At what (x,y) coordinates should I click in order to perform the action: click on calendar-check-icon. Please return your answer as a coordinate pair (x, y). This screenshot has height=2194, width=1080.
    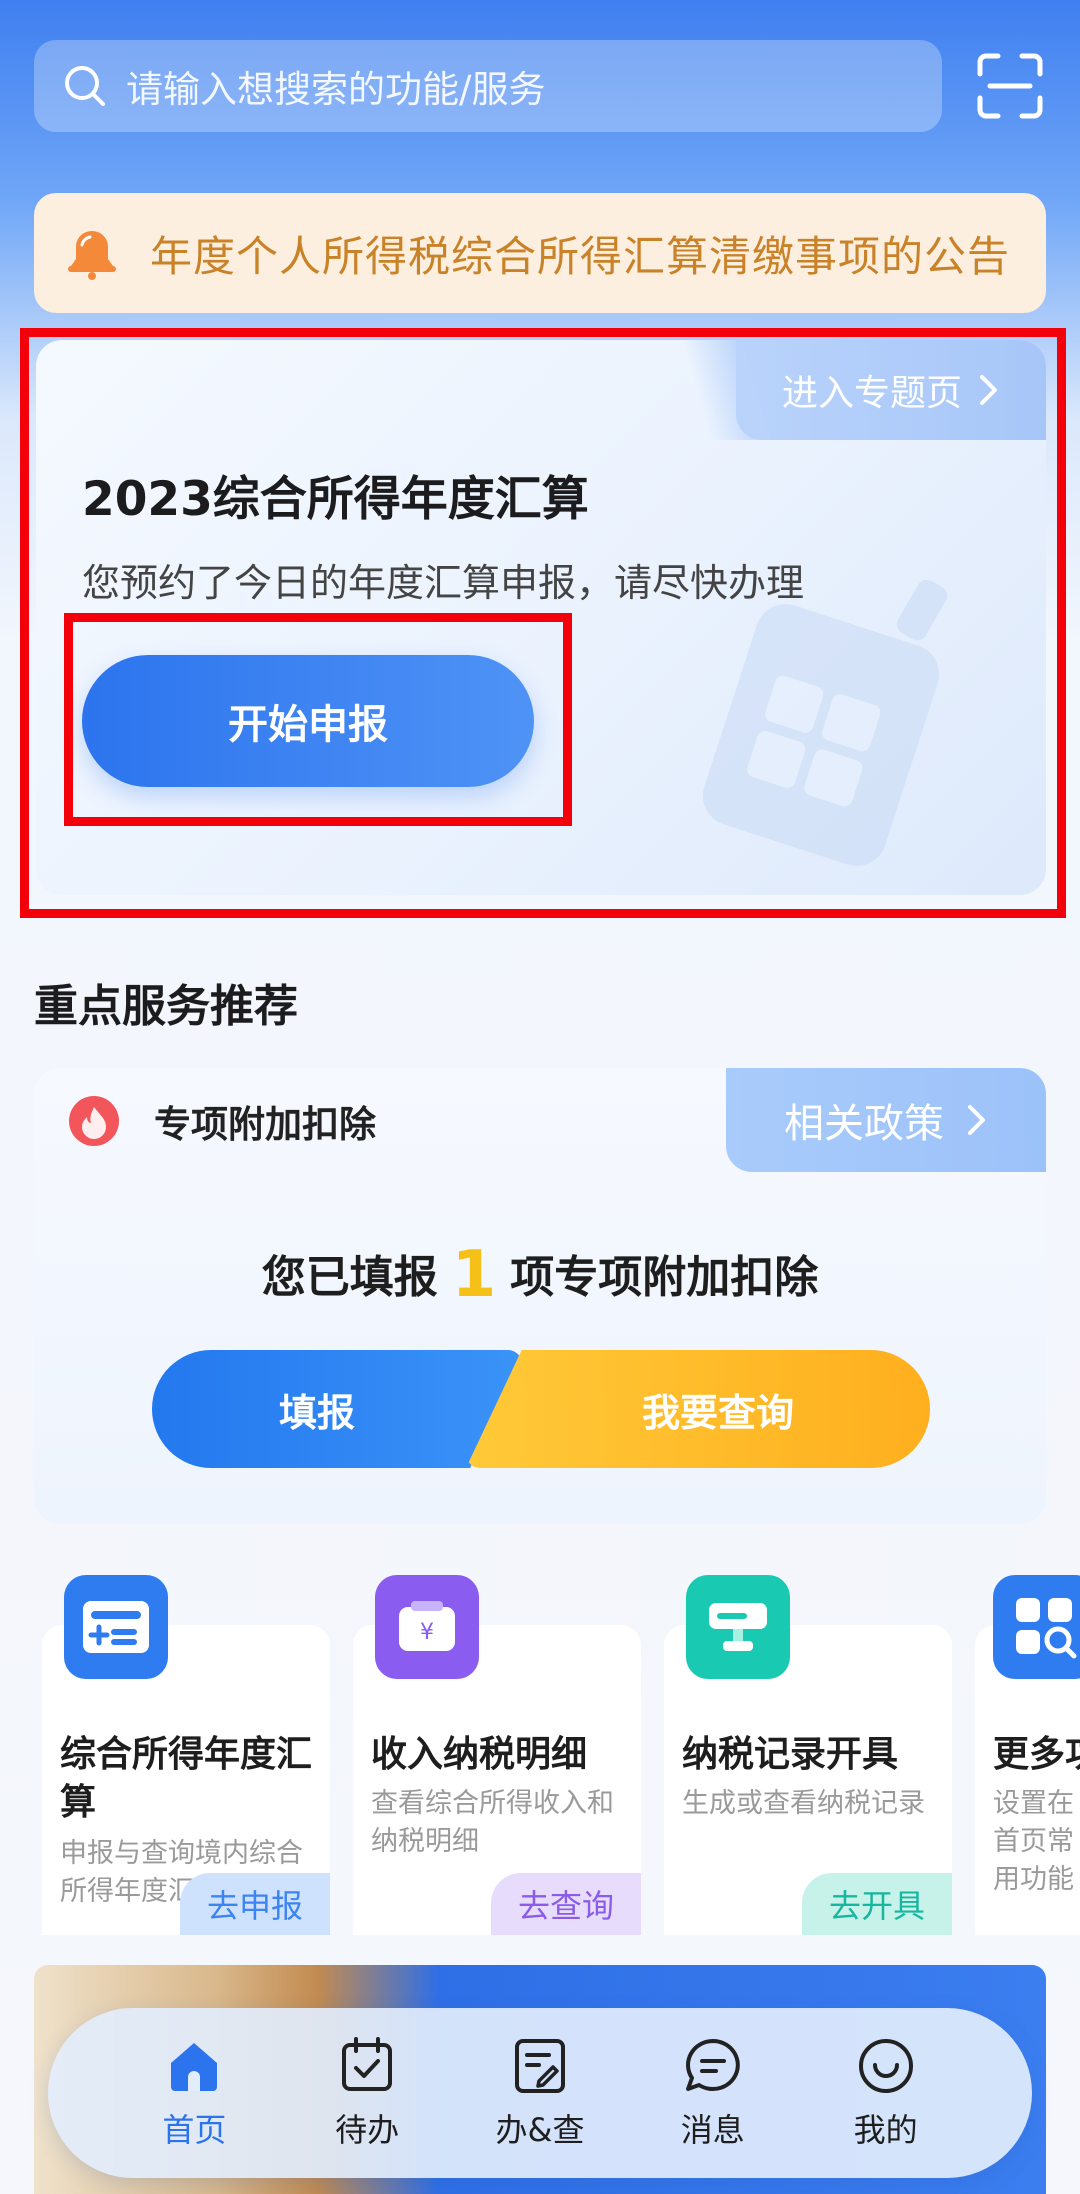
    Looking at the image, I should click on (367, 2064).